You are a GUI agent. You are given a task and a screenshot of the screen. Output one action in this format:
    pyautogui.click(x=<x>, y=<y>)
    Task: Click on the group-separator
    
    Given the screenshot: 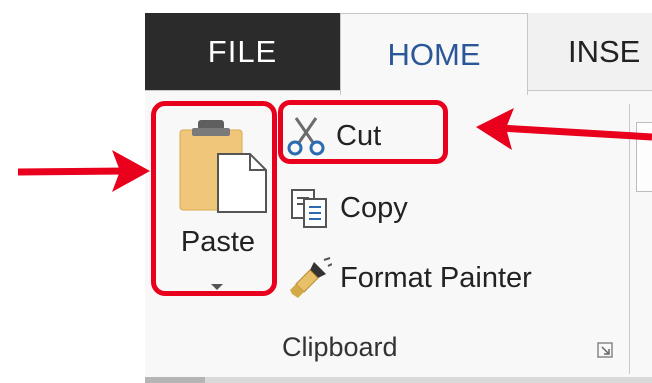 What is the action you would take?
    pyautogui.click(x=629, y=239)
    